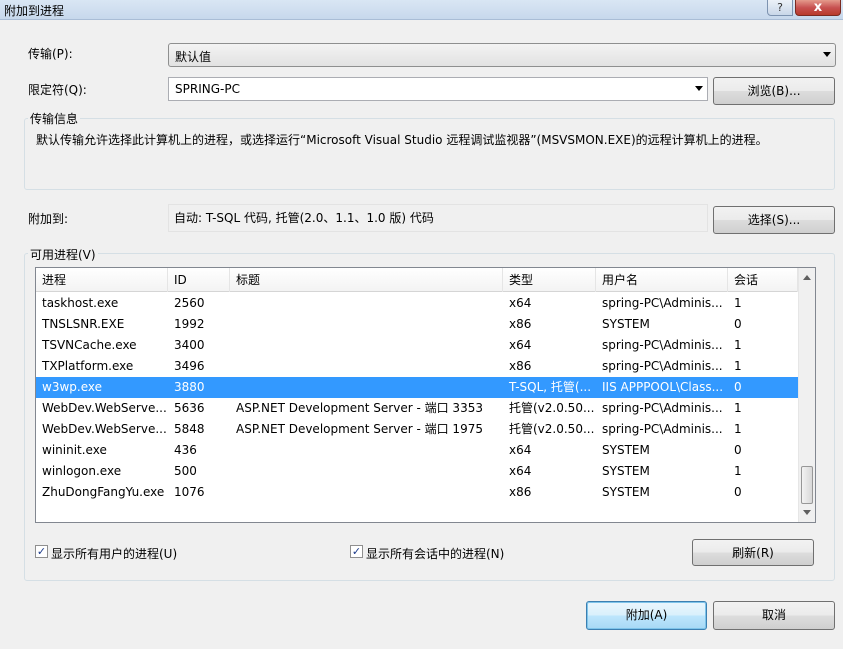  What do you see at coordinates (34, 11) in the screenshot?
I see `dialog-title: 附加到进程` at bounding box center [34, 11].